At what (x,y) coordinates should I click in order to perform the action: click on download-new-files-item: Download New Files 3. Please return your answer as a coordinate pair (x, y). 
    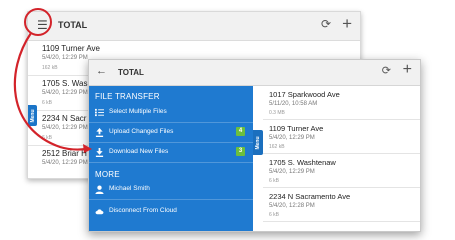
    Looking at the image, I should click on (171, 153).